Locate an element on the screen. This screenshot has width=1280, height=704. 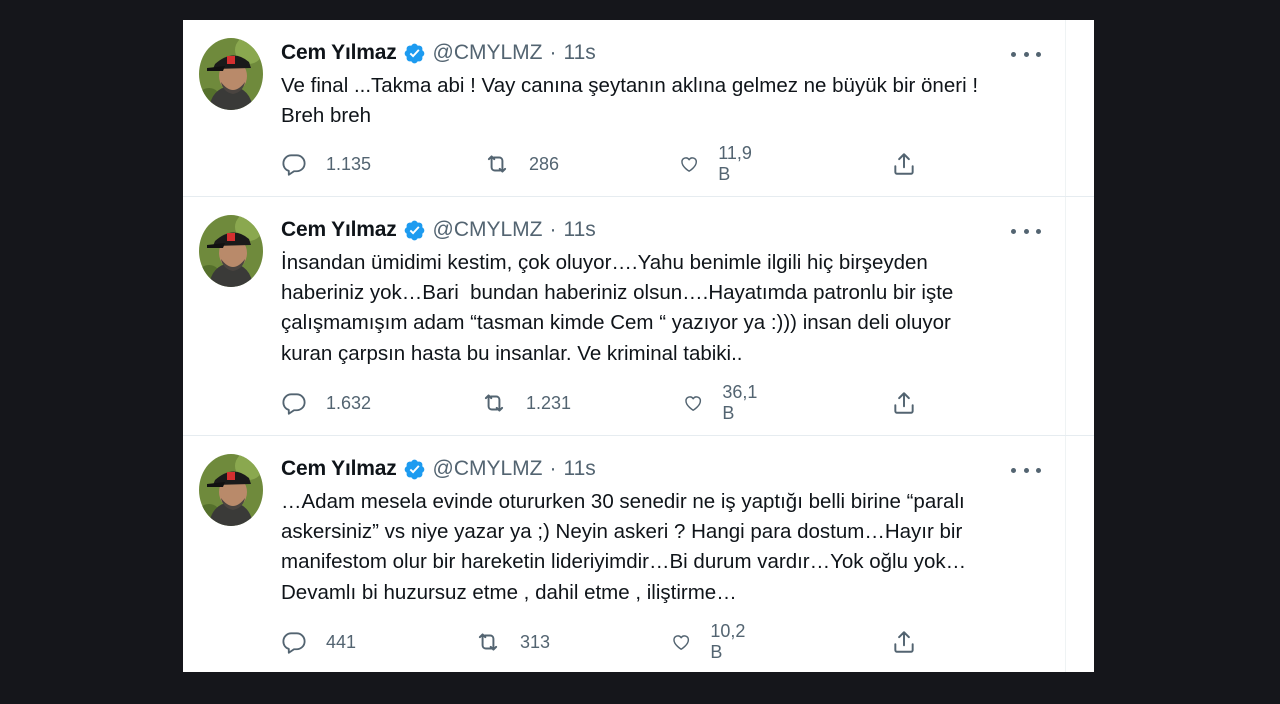
retweet-count: 1.231 is located at coordinates (549, 402).